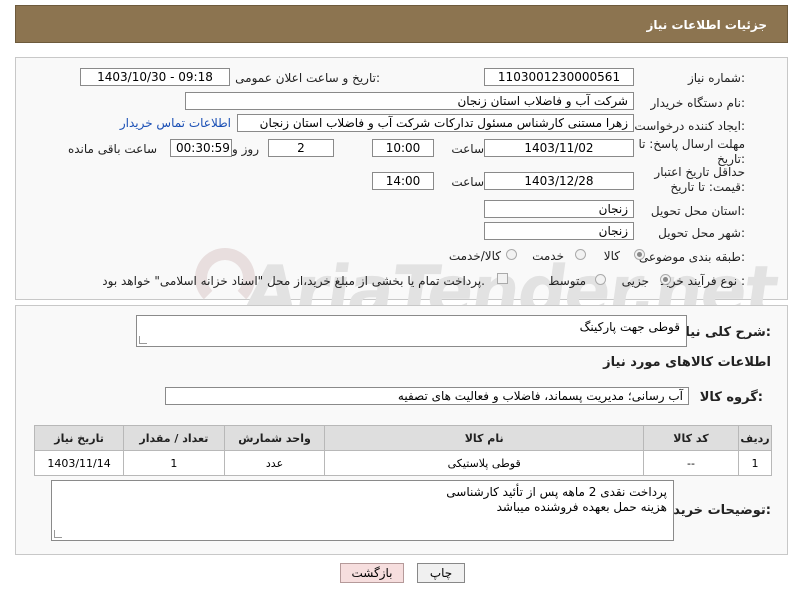 The height and width of the screenshot is (598, 789). Describe the element at coordinates (155, 77) in the screenshot. I see `announce-field: 1403/10/30 - 09:18` at that location.